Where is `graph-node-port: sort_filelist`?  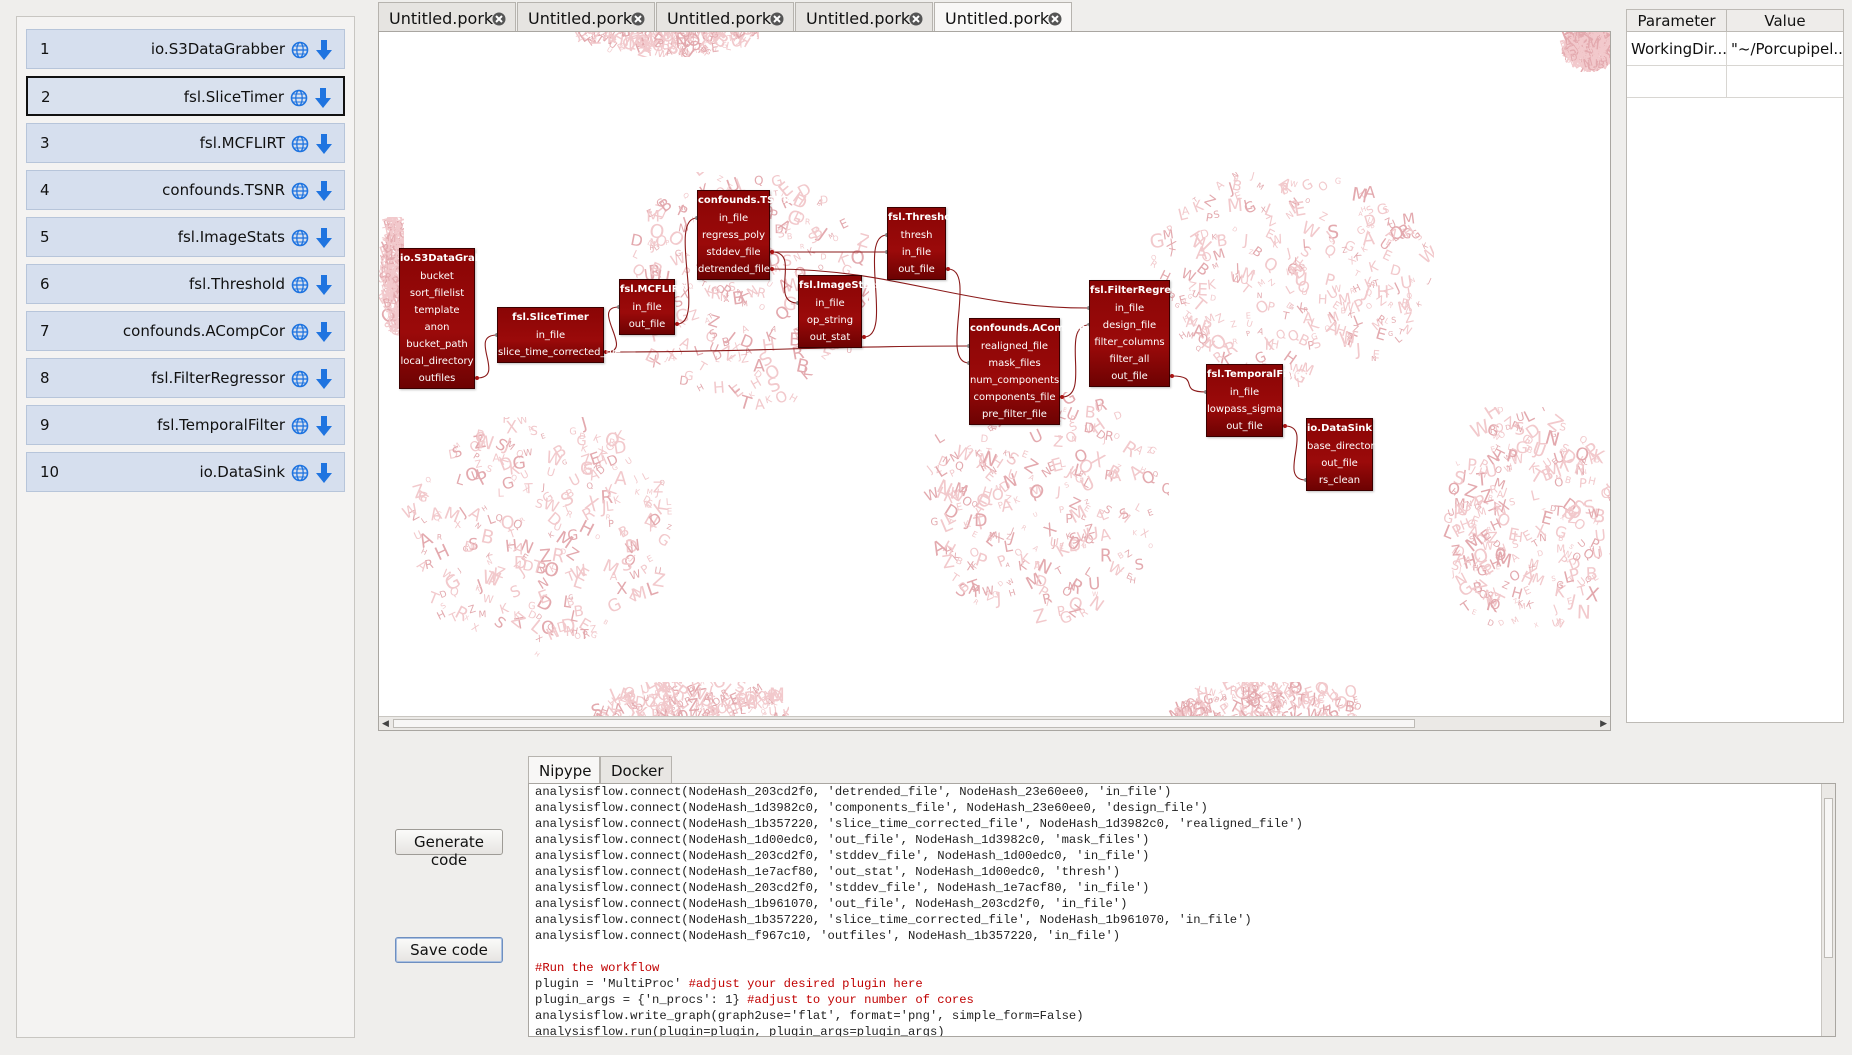
graph-node-port: sort_filelist is located at coordinates (437, 293).